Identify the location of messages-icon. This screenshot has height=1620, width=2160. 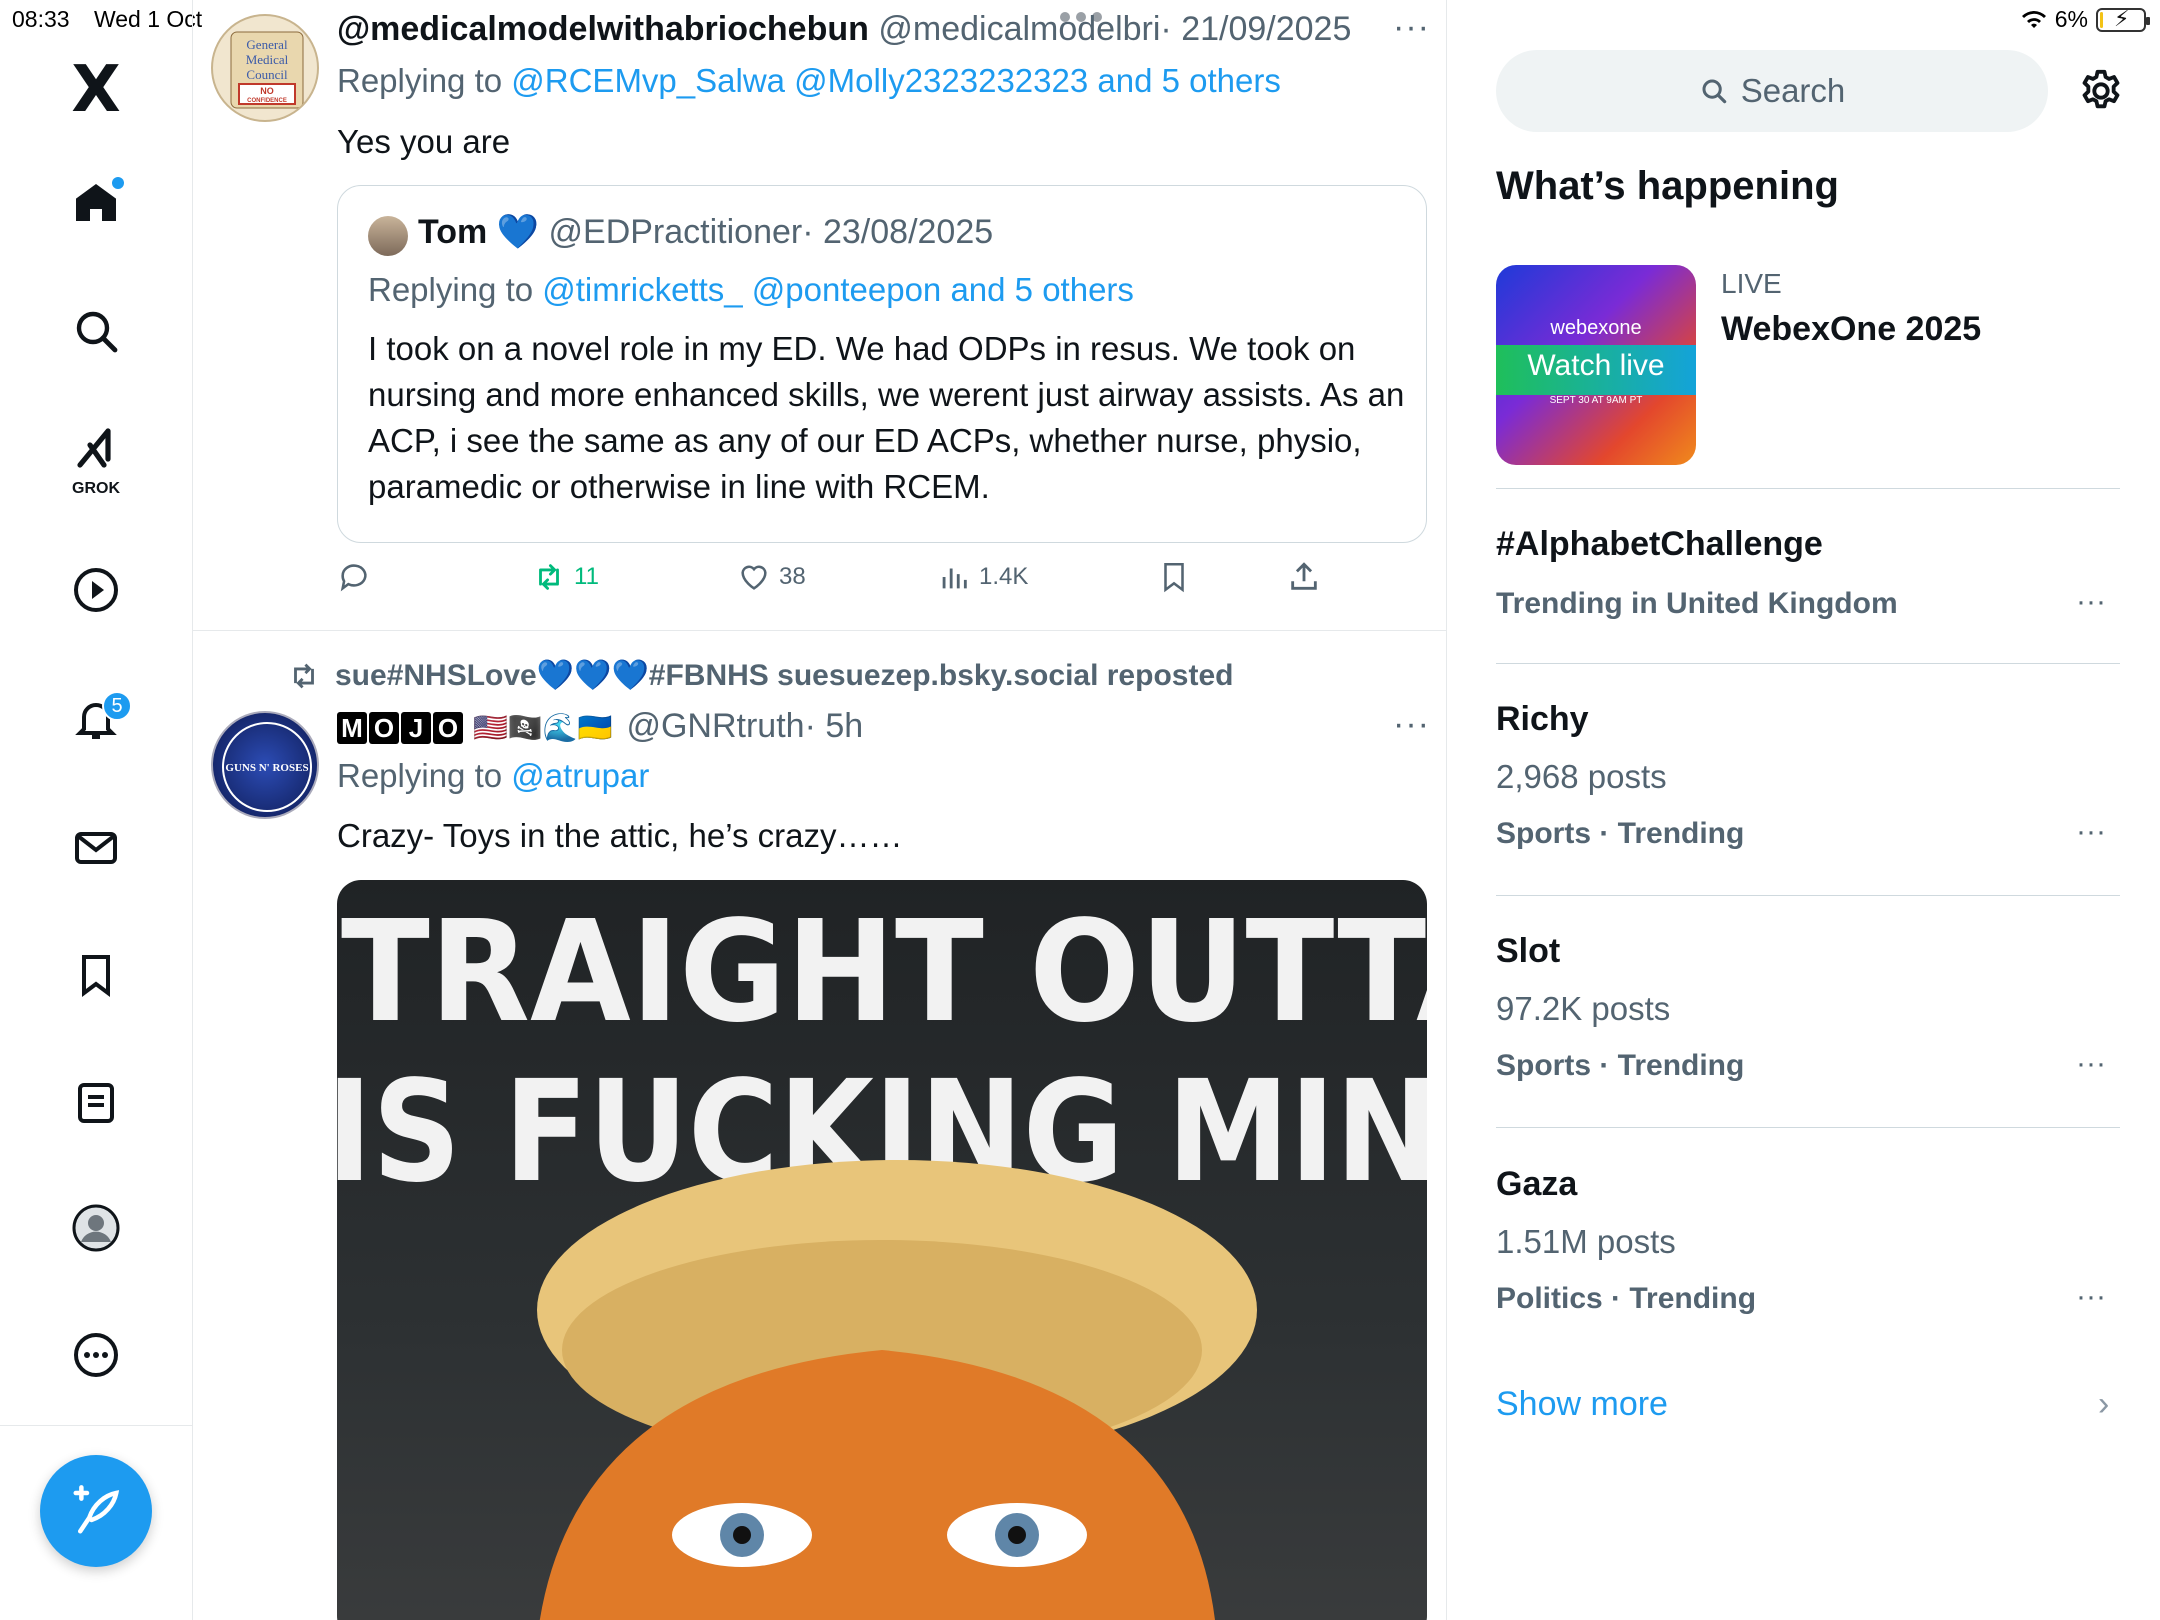
(96, 848).